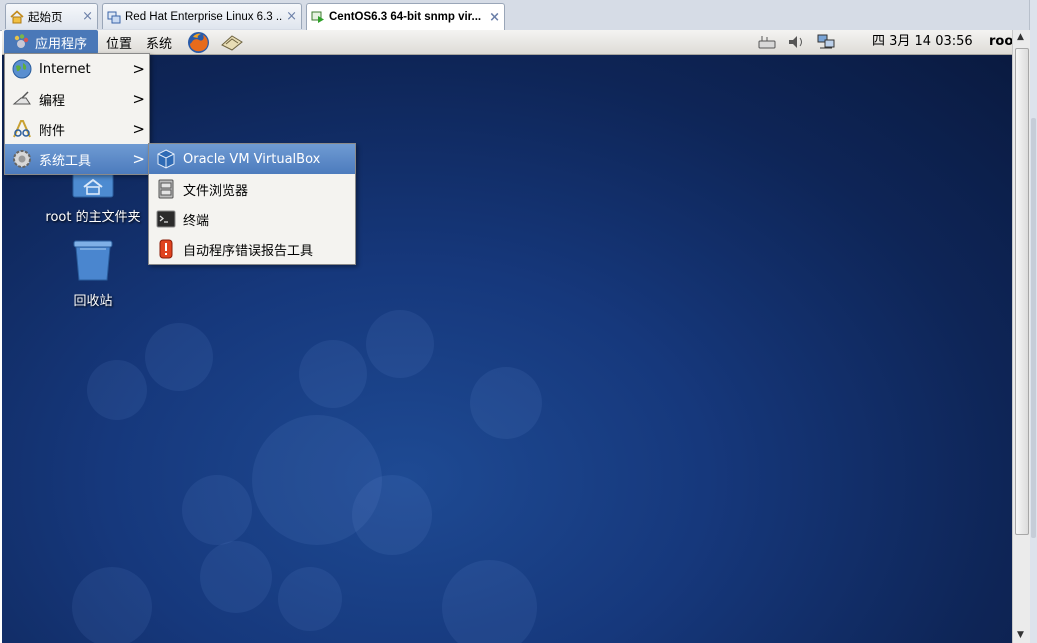  Describe the element at coordinates (93, 185) in the screenshot. I see `home-folder-icon` at that location.